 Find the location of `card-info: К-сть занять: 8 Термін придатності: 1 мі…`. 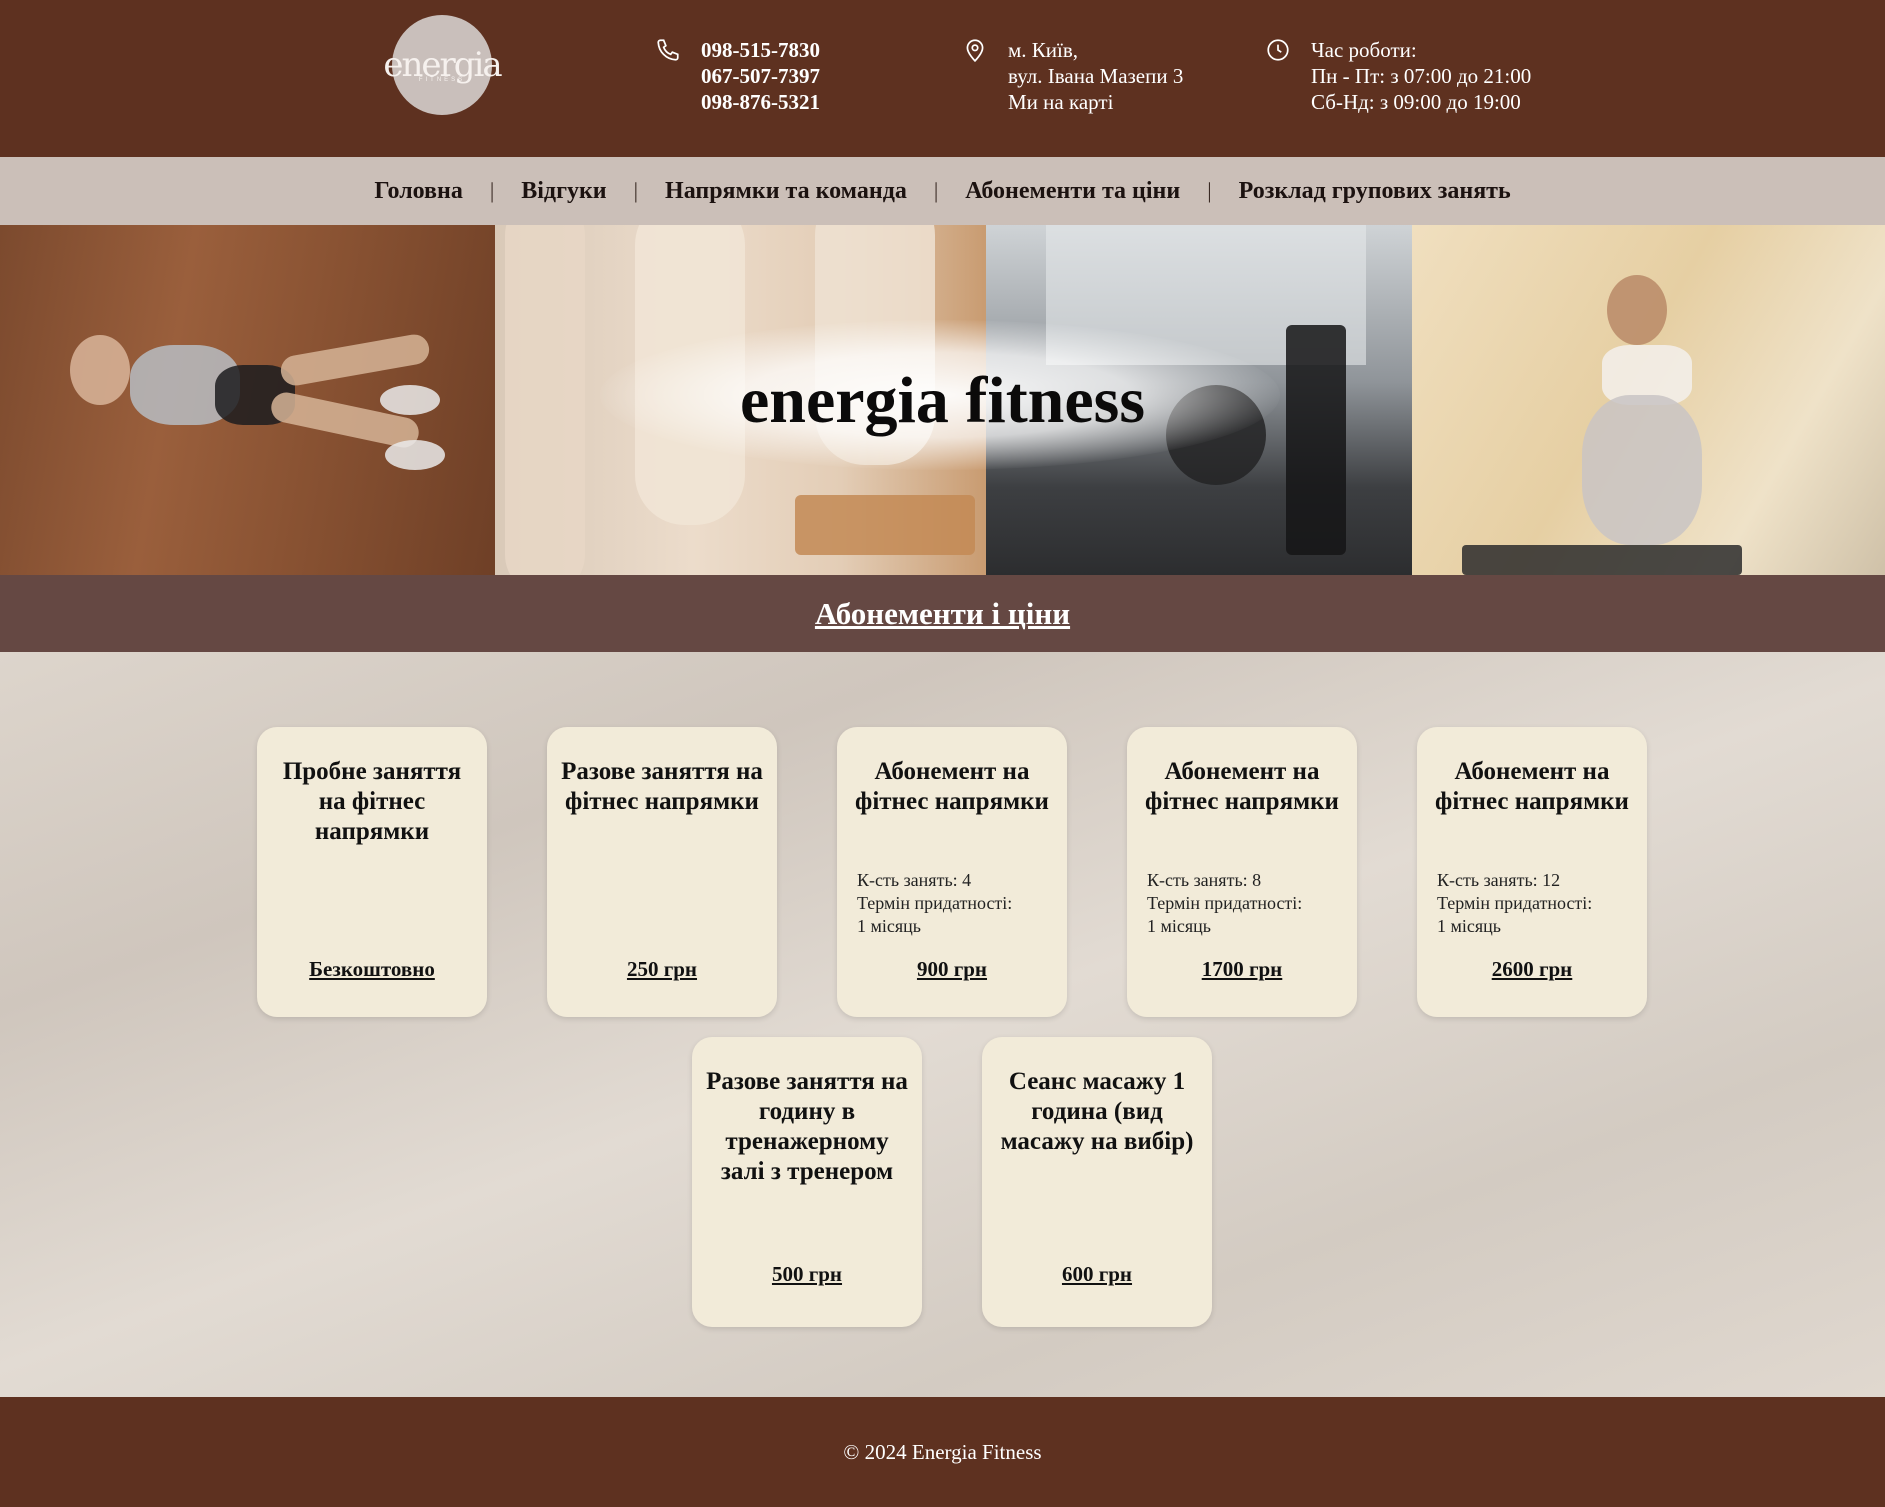

card-info: К-сть занять: 8 Термін придатності: 1 мі… is located at coordinates (1247, 903).